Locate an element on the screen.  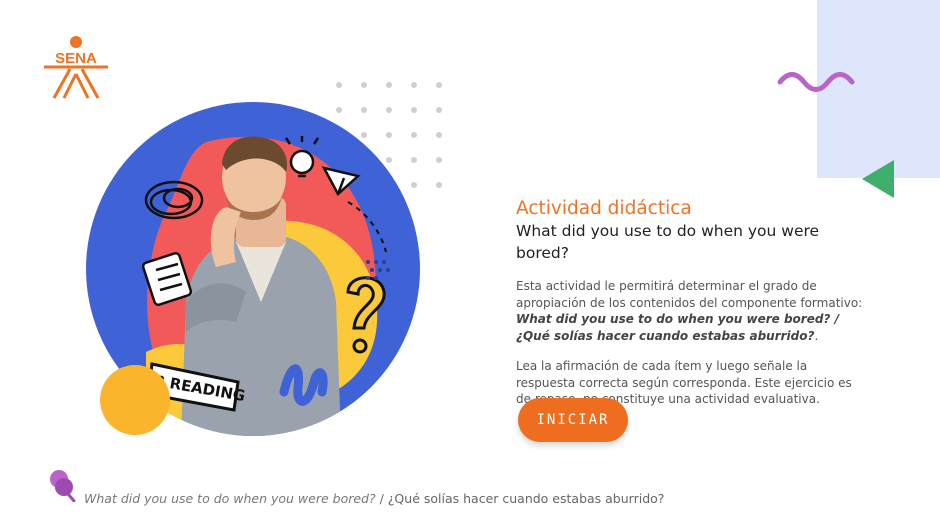
triangle-icon is located at coordinates (878, 179).